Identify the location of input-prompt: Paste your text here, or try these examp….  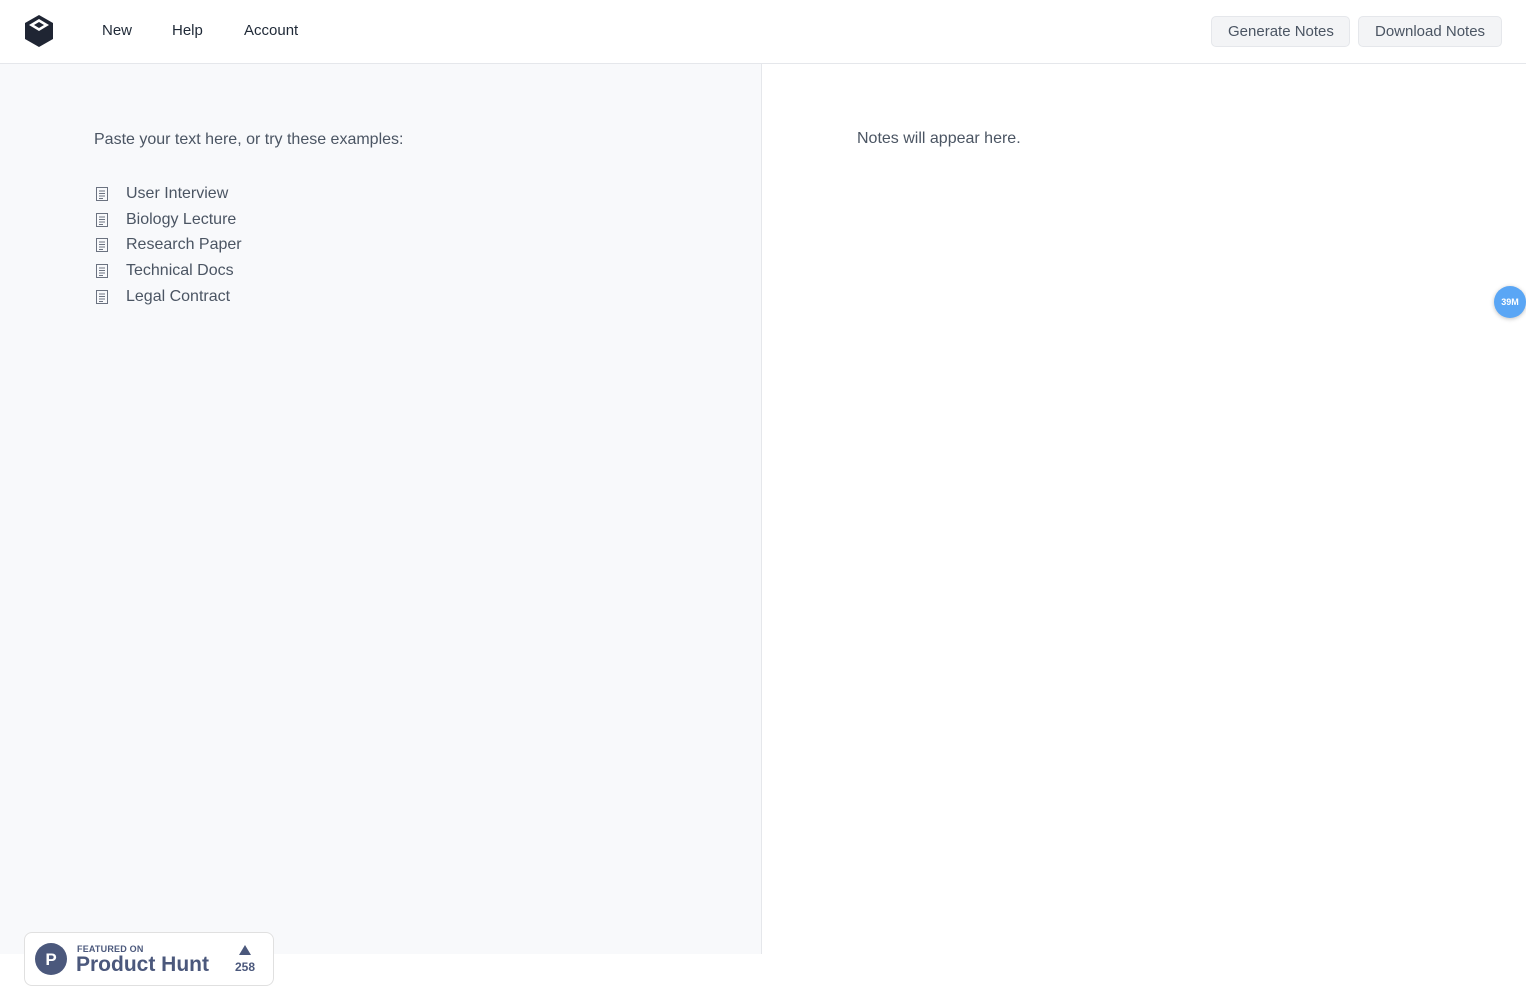
(249, 139).